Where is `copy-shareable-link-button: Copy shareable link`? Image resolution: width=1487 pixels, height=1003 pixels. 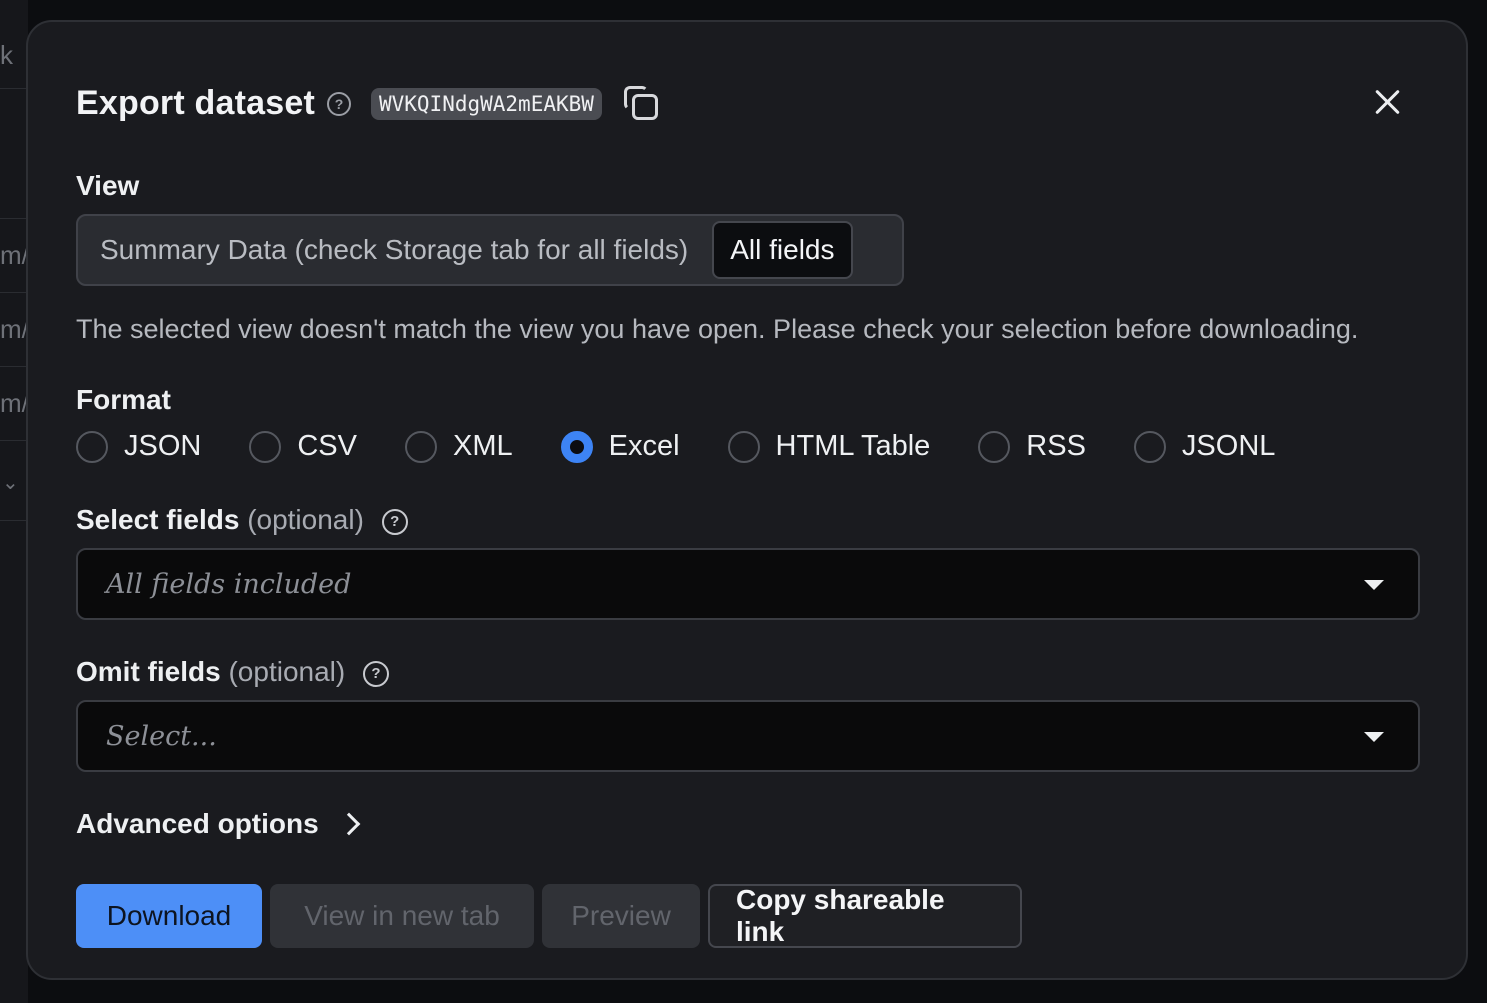
copy-shareable-link-button: Copy shareable link is located at coordinates (865, 916).